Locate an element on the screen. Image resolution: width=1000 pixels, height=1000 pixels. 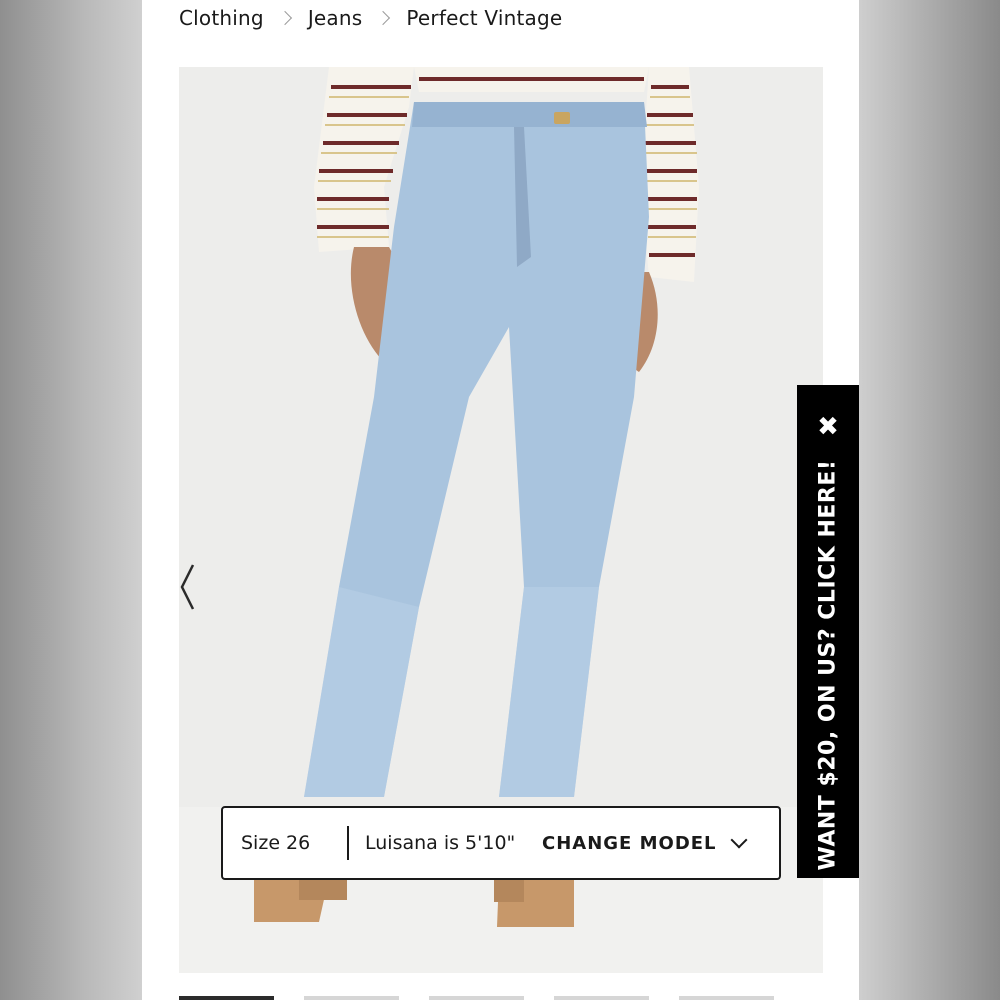
chevron-left-icon is located at coordinates (188, 587).